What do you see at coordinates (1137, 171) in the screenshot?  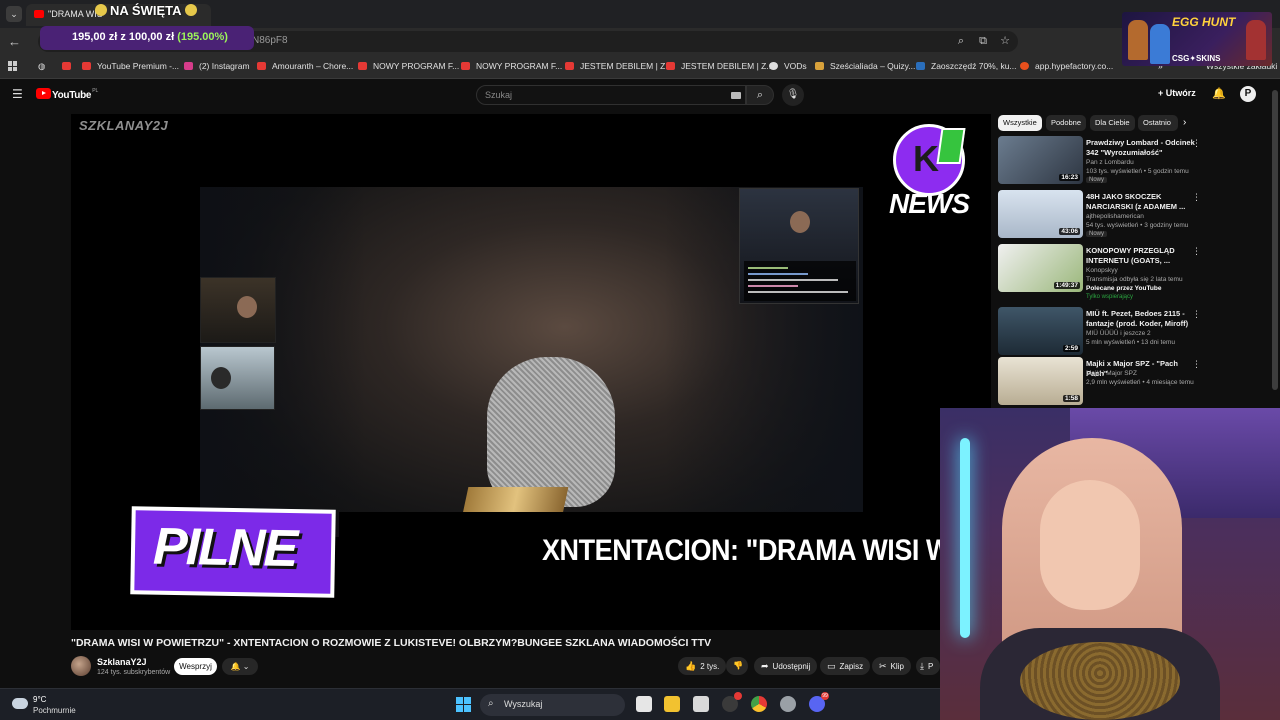 I see `rec-meta: 103 tys. wyświetleń • 5 godzin temu` at bounding box center [1137, 171].